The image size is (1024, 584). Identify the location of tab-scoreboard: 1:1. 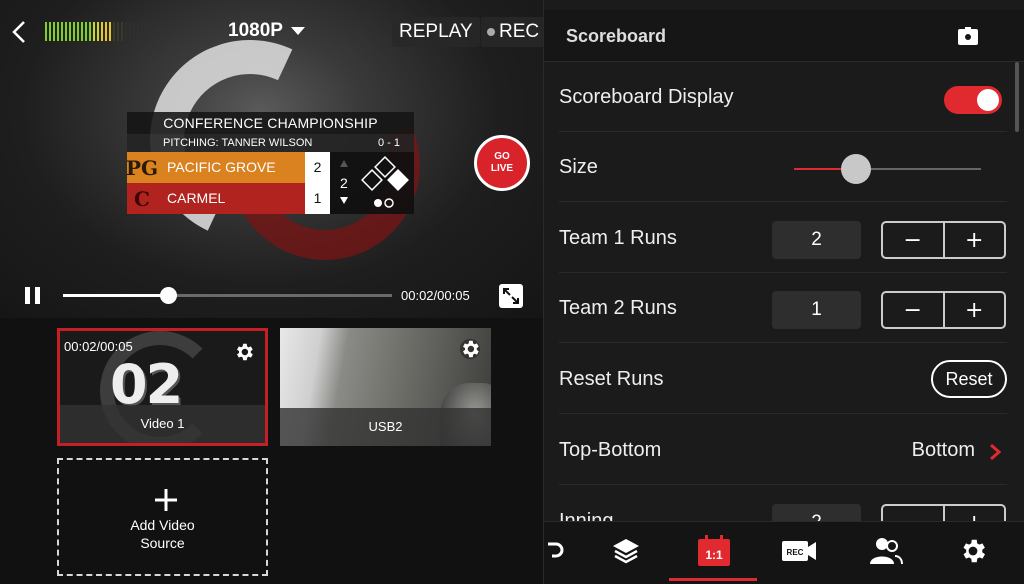
(714, 551).